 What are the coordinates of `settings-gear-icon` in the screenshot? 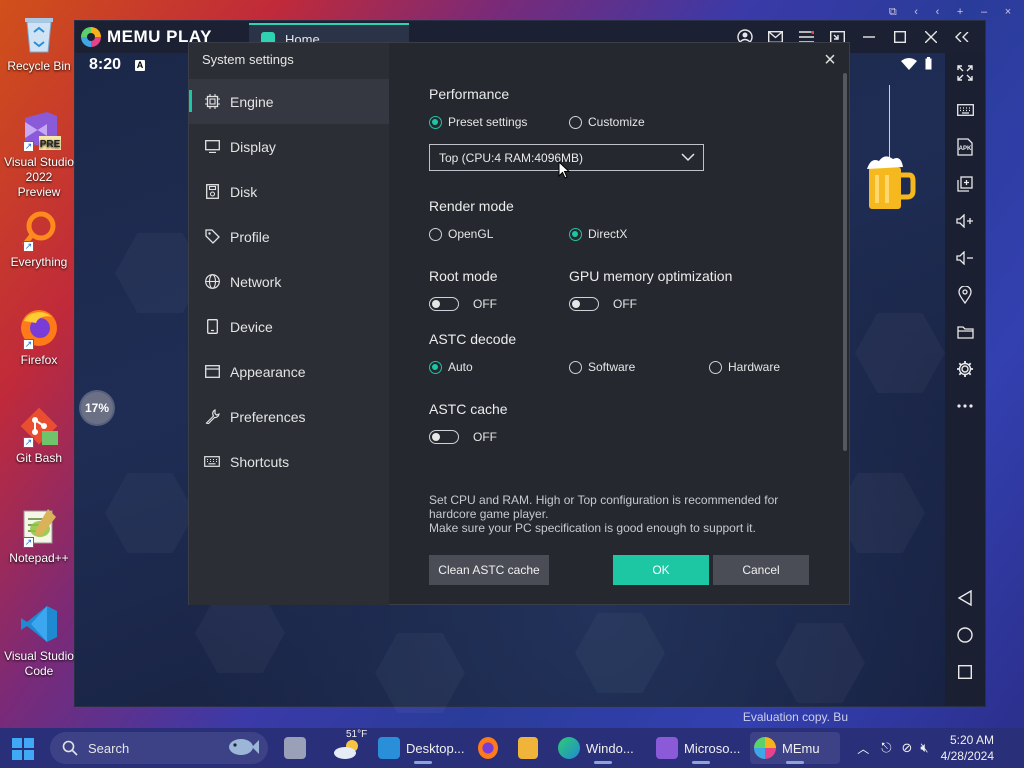 It's located at (965, 369).